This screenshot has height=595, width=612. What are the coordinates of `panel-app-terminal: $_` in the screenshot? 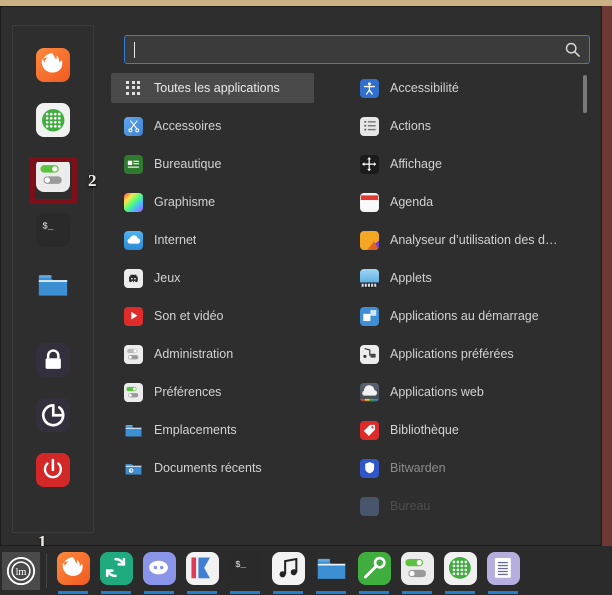 It's located at (245, 571).